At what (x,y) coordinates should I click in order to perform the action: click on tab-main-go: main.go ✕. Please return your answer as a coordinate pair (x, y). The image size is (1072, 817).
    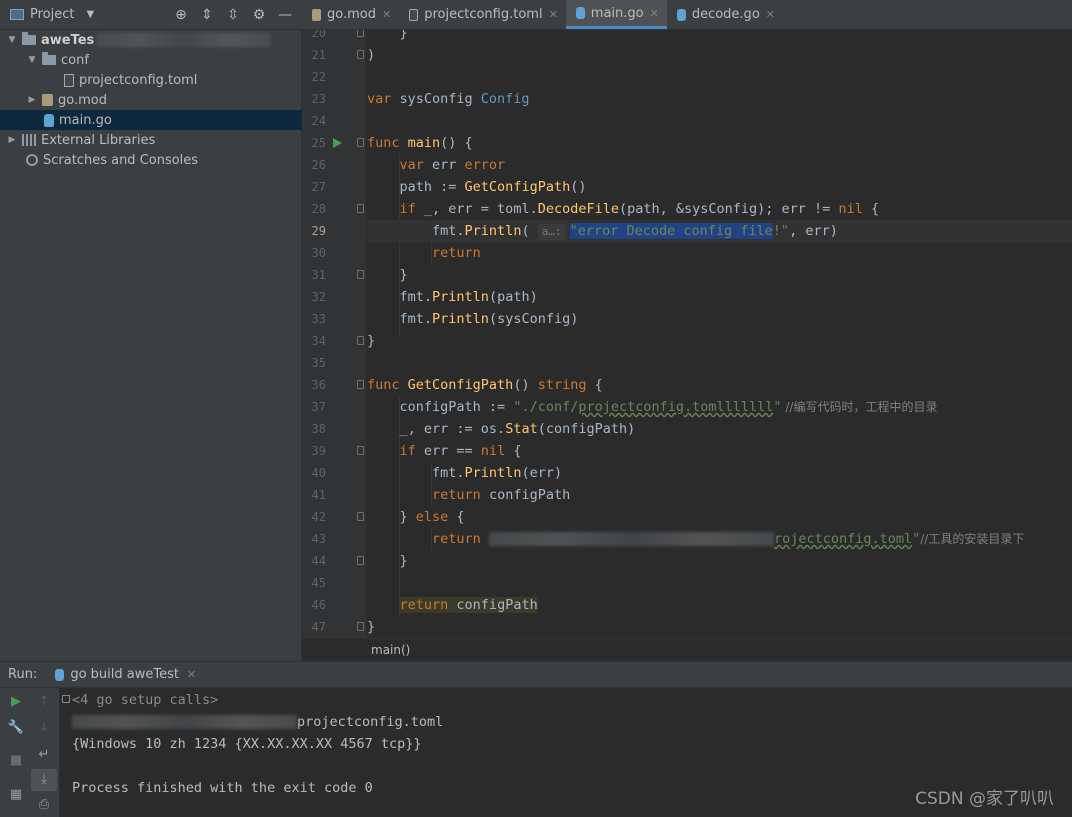
    Looking at the image, I should click on (616, 14).